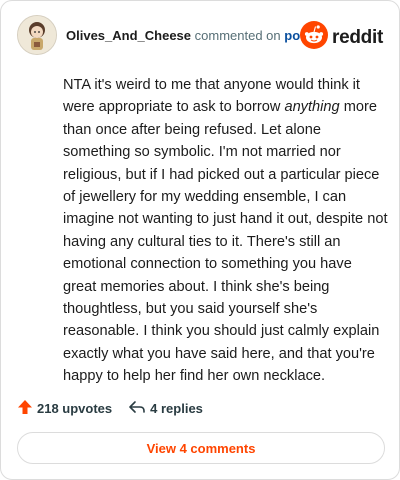 The width and height of the screenshot is (400, 480). I want to click on user-avatar, so click(37, 35).